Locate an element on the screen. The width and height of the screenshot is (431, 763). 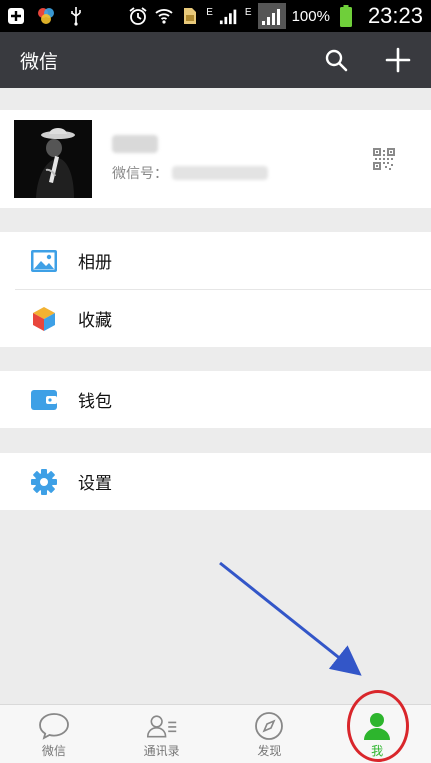
tab-chats: 微信 is located at coordinates (54, 734).